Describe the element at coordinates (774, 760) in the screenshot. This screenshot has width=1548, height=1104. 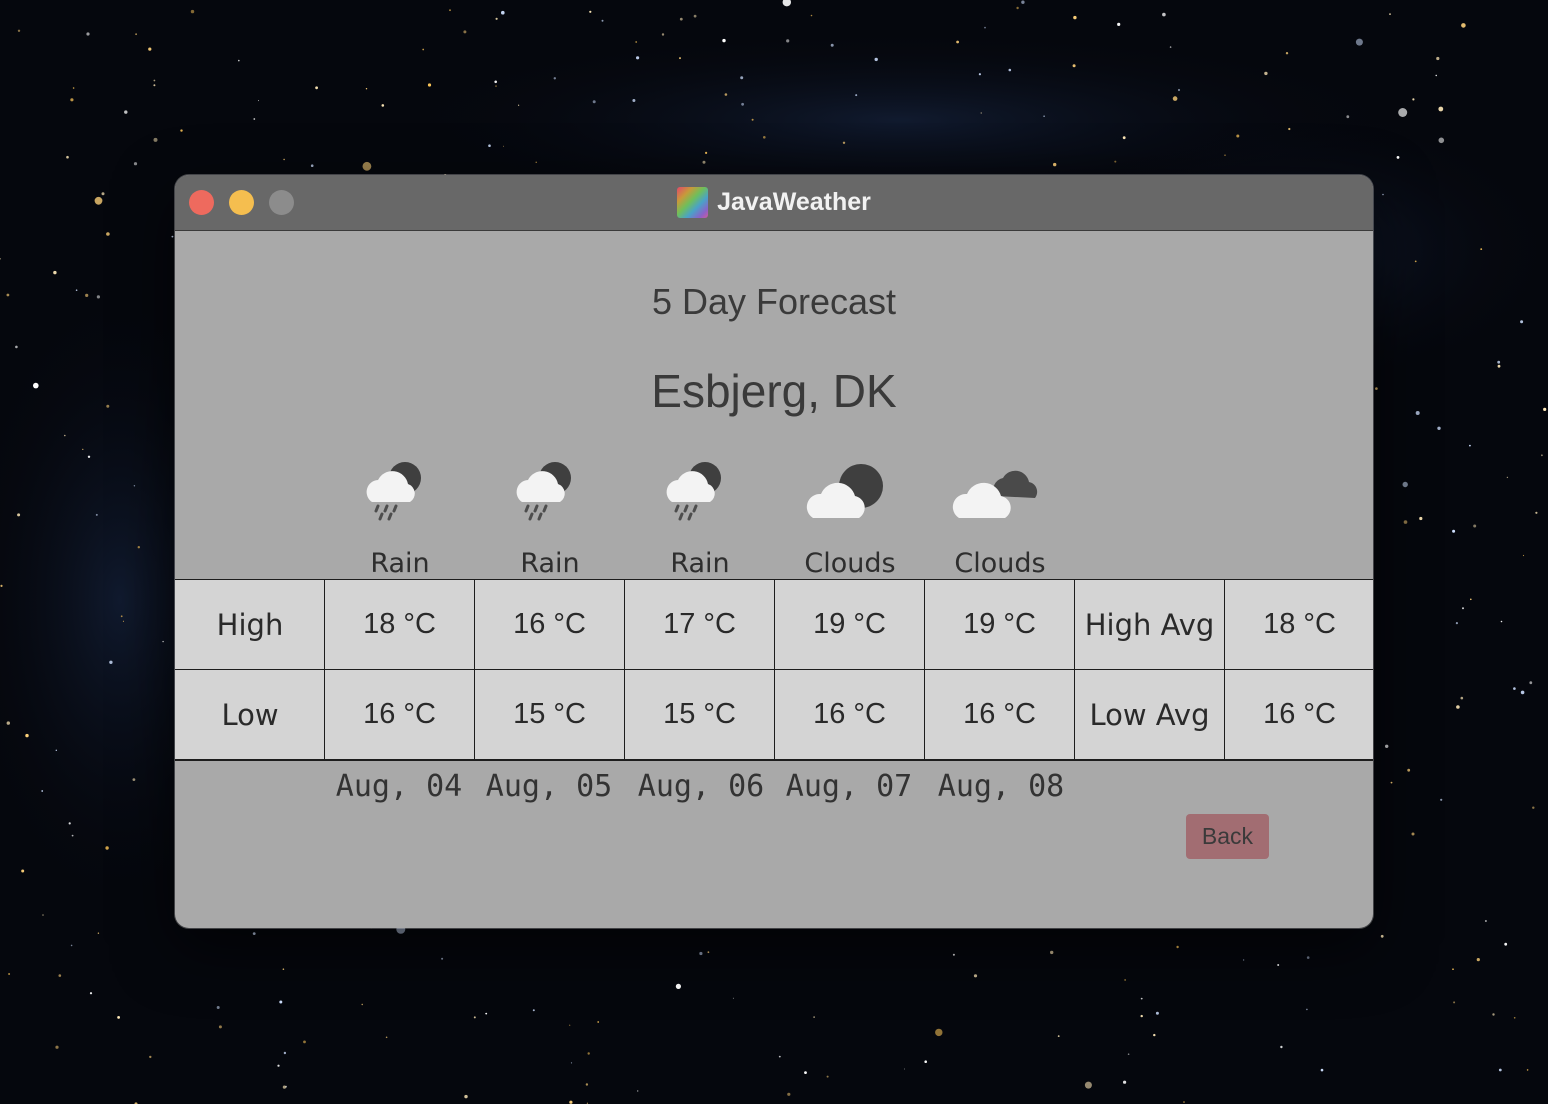
I see `table-divider` at that location.